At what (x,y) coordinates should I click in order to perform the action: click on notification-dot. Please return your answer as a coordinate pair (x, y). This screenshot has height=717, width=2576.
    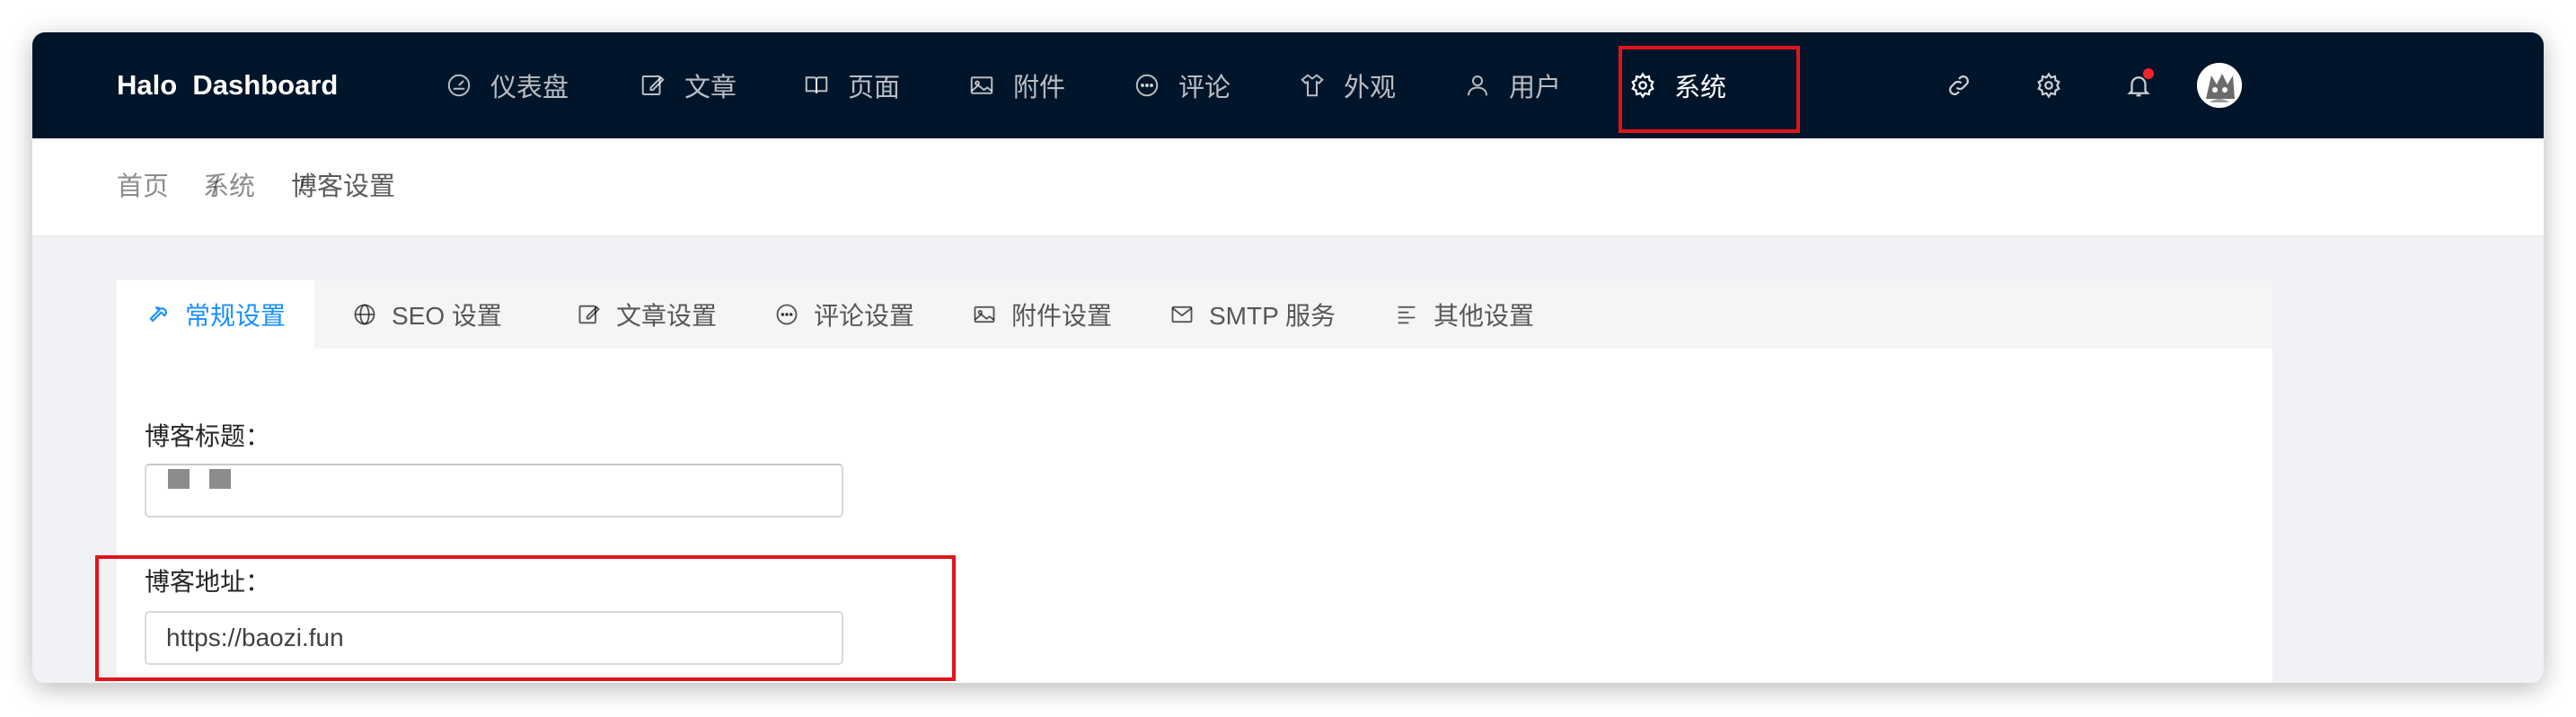
    Looking at the image, I should click on (2148, 73).